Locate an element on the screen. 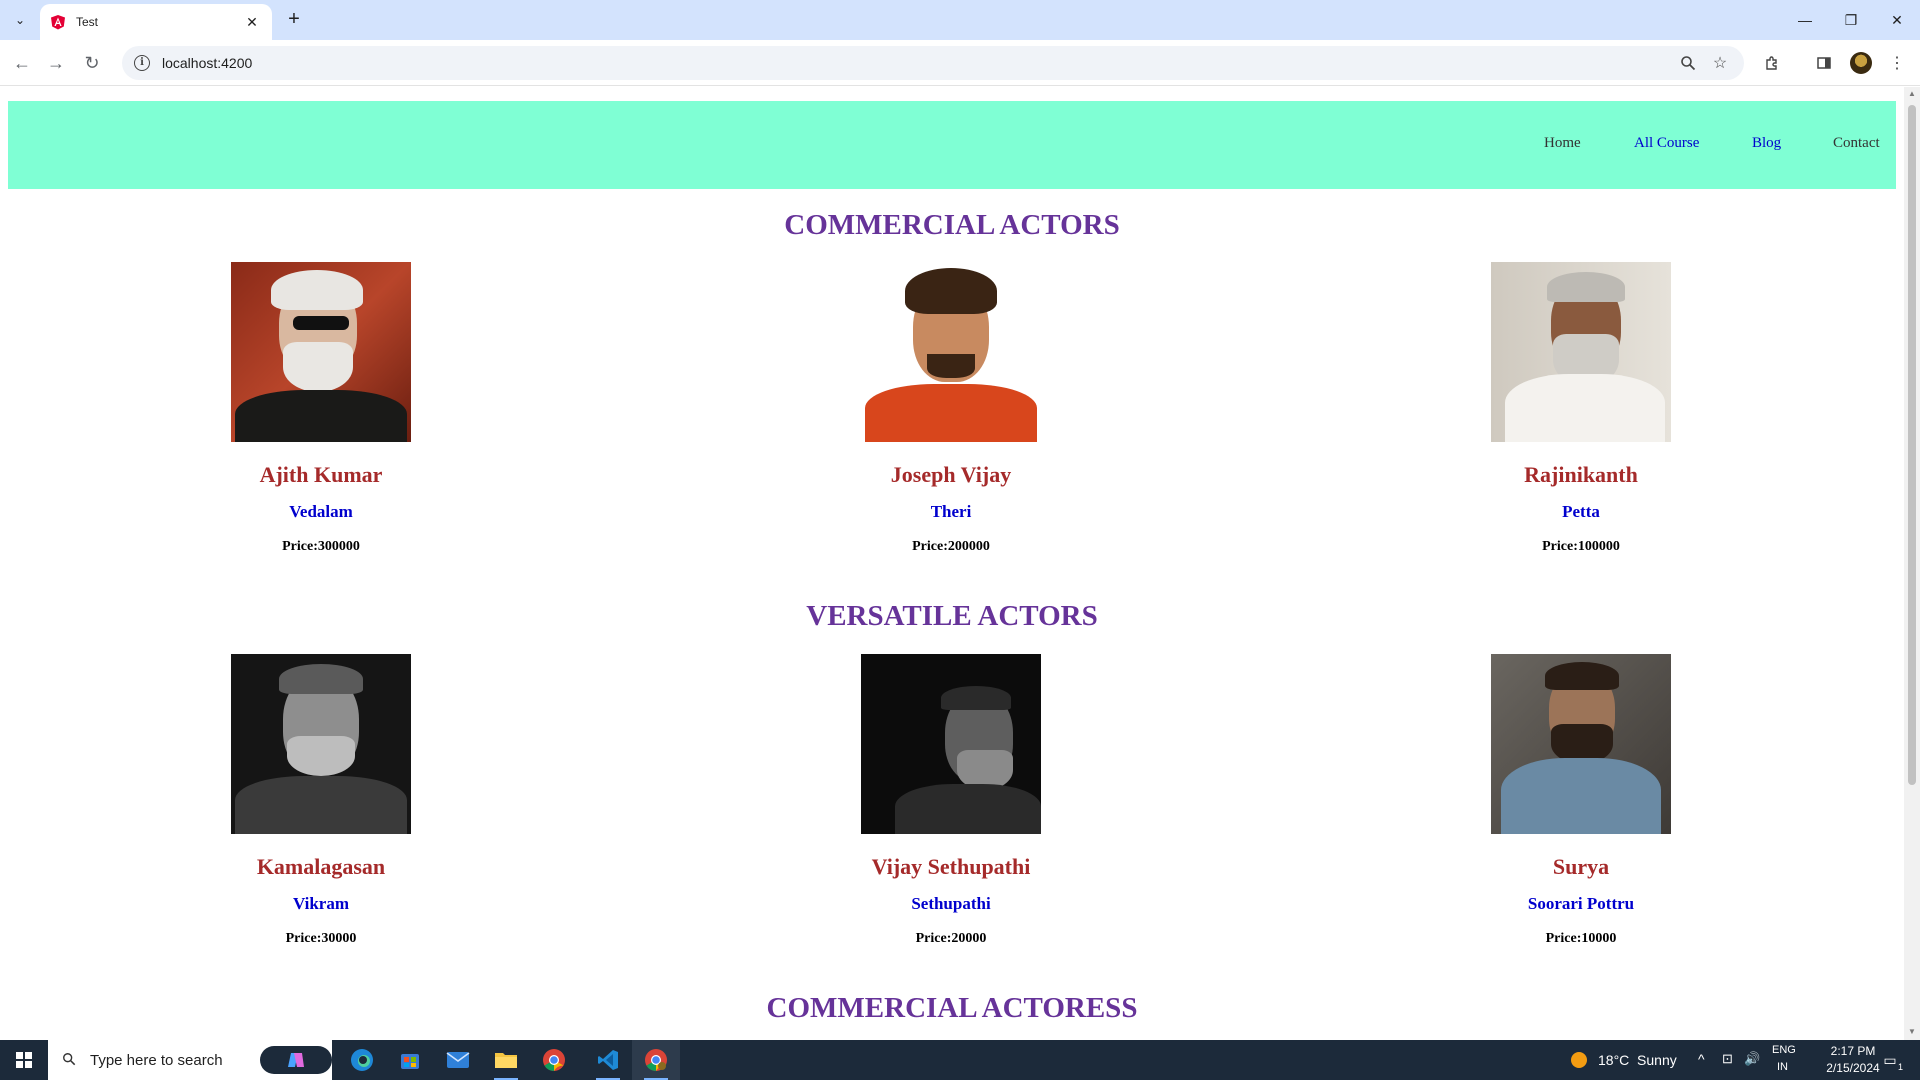  browser-tab-bar: ⌄ Test ✕ + — ❐ ✕ is located at coordinates (960, 20).